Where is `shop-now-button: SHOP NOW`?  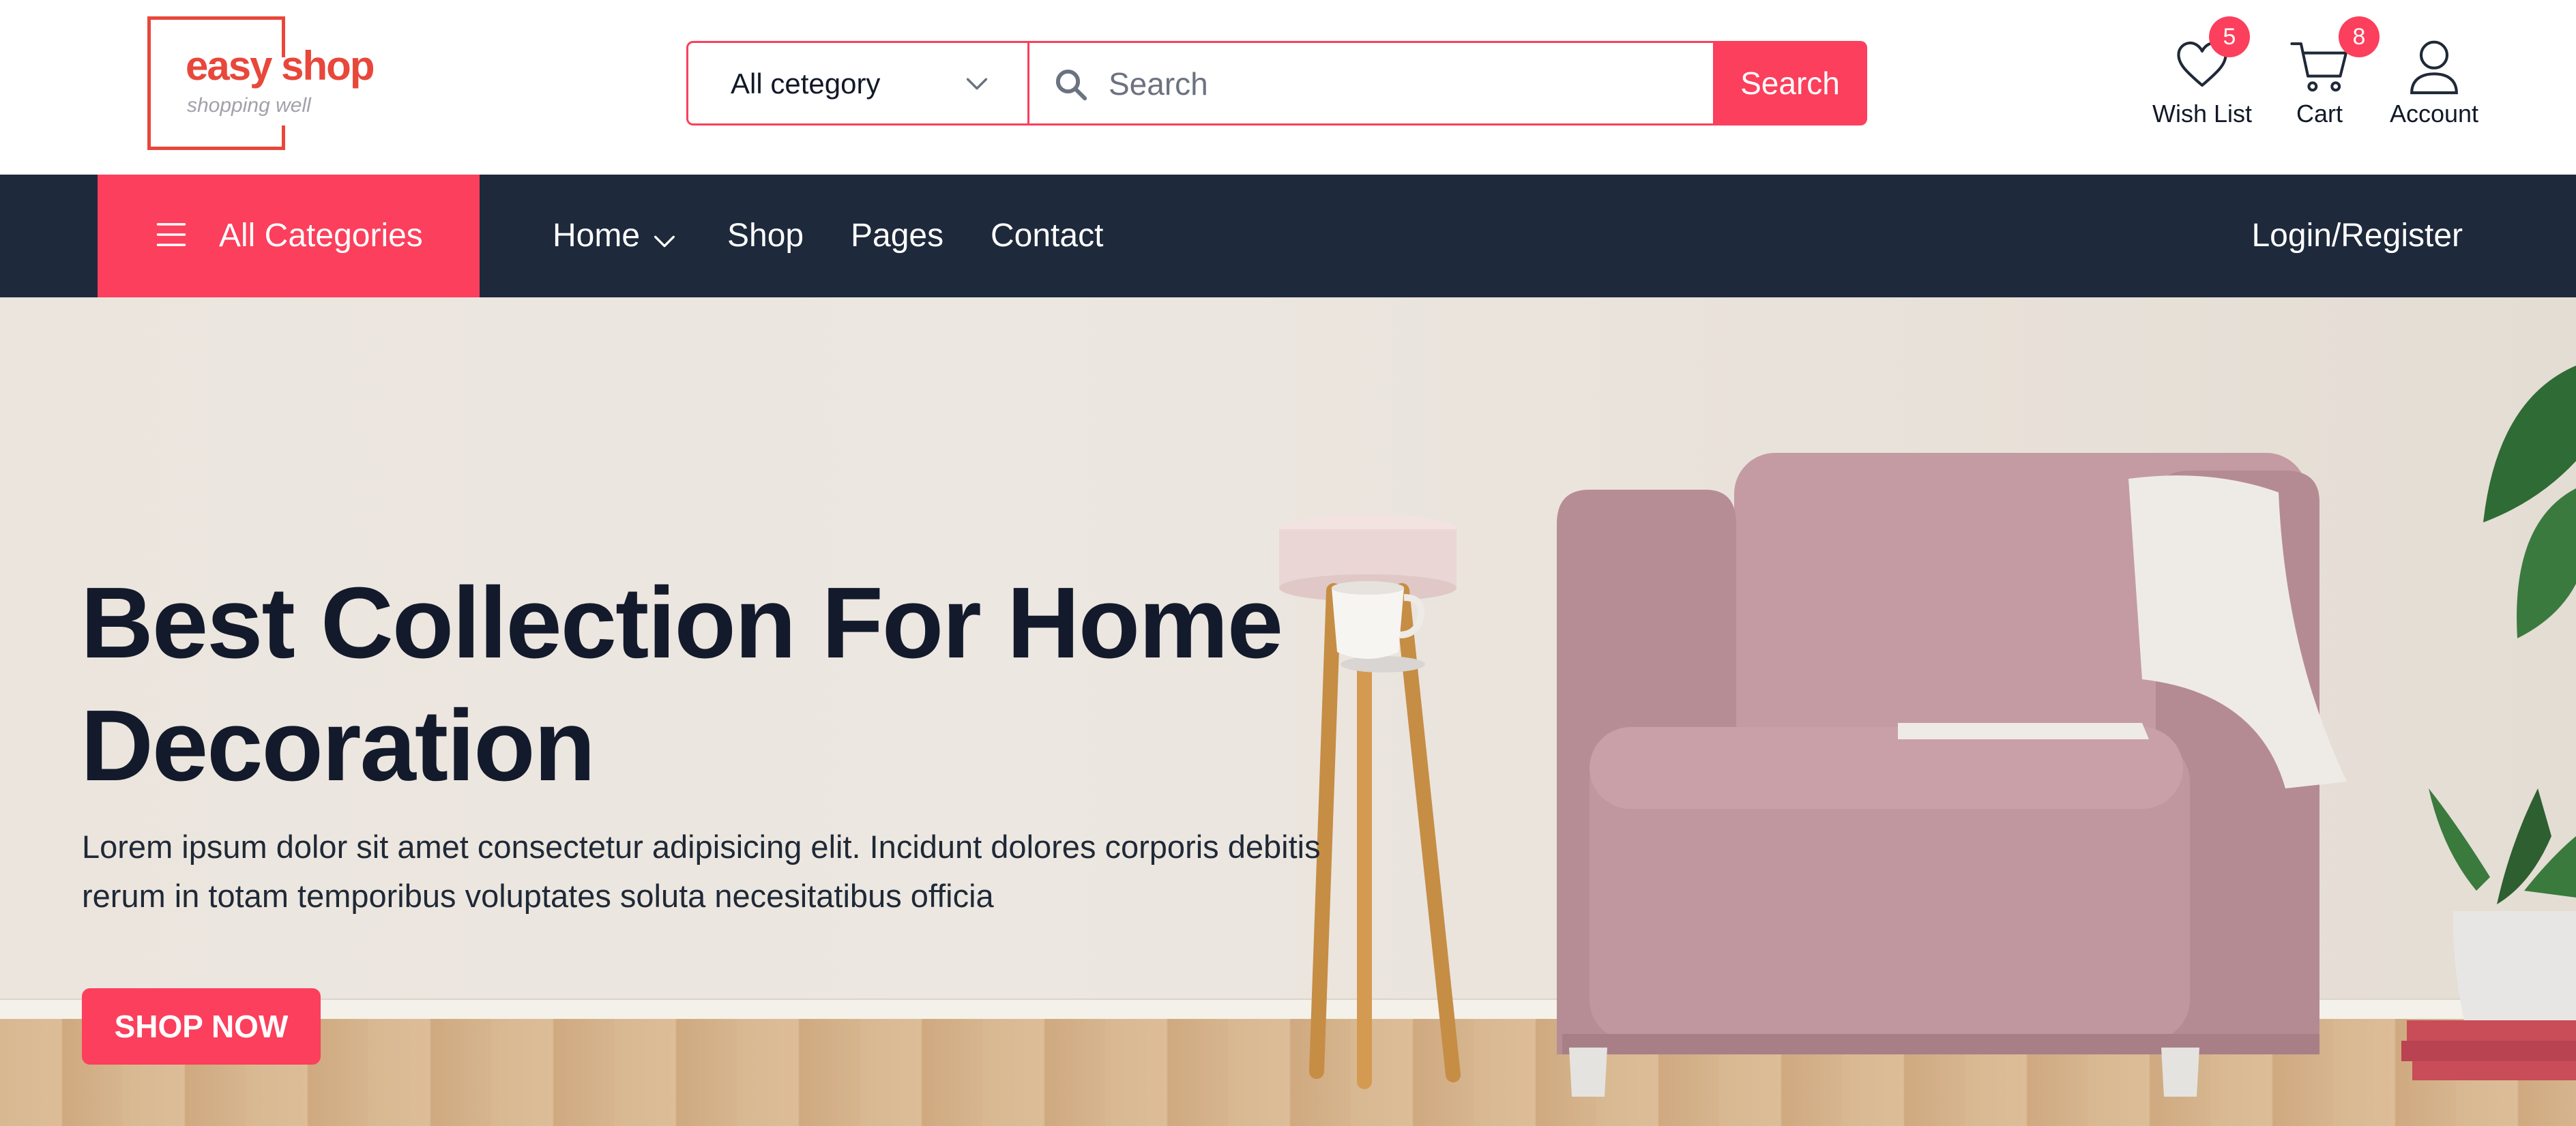
shop-now-button: SHOP NOW is located at coordinates (201, 1026).